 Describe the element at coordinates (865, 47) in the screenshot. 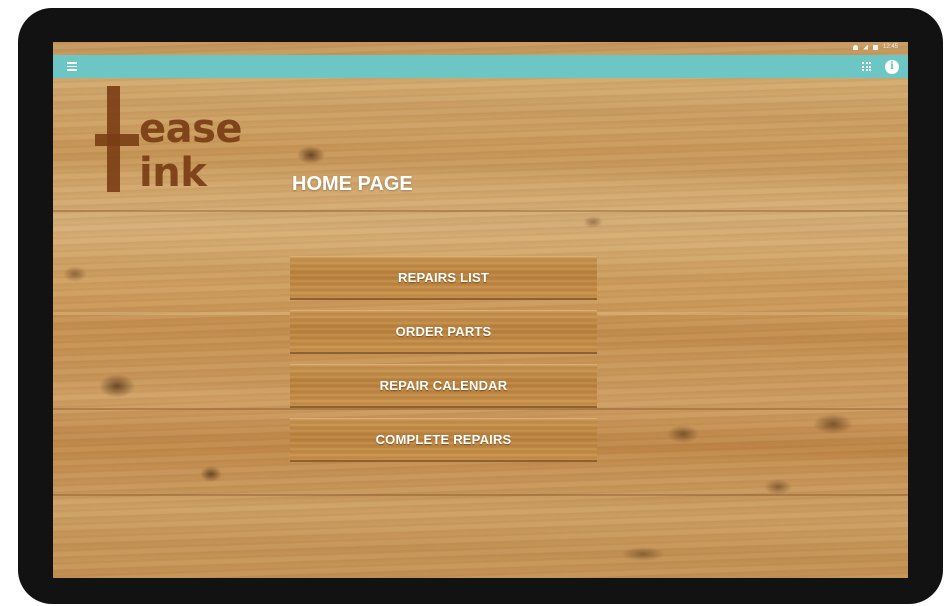

I see `signal-icon` at that location.